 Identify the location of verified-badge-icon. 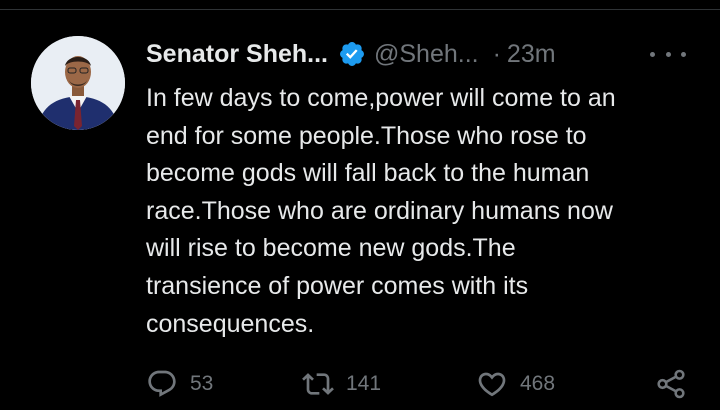
(352, 54).